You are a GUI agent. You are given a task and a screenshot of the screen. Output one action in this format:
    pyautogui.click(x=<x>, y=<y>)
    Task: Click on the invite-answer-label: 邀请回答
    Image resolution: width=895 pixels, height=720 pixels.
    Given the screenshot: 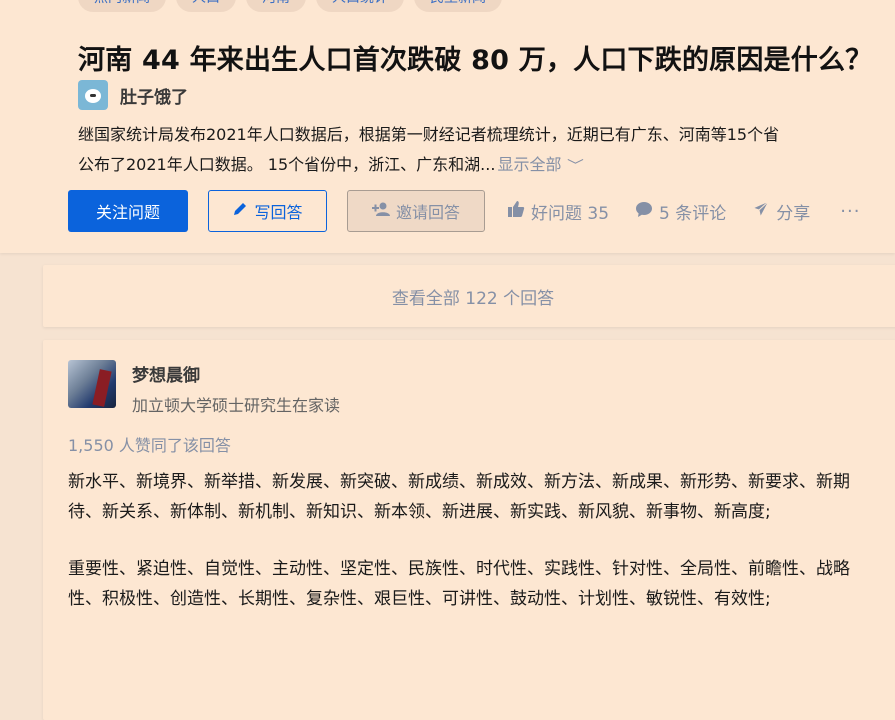 What is the action you would take?
    pyautogui.click(x=427, y=212)
    